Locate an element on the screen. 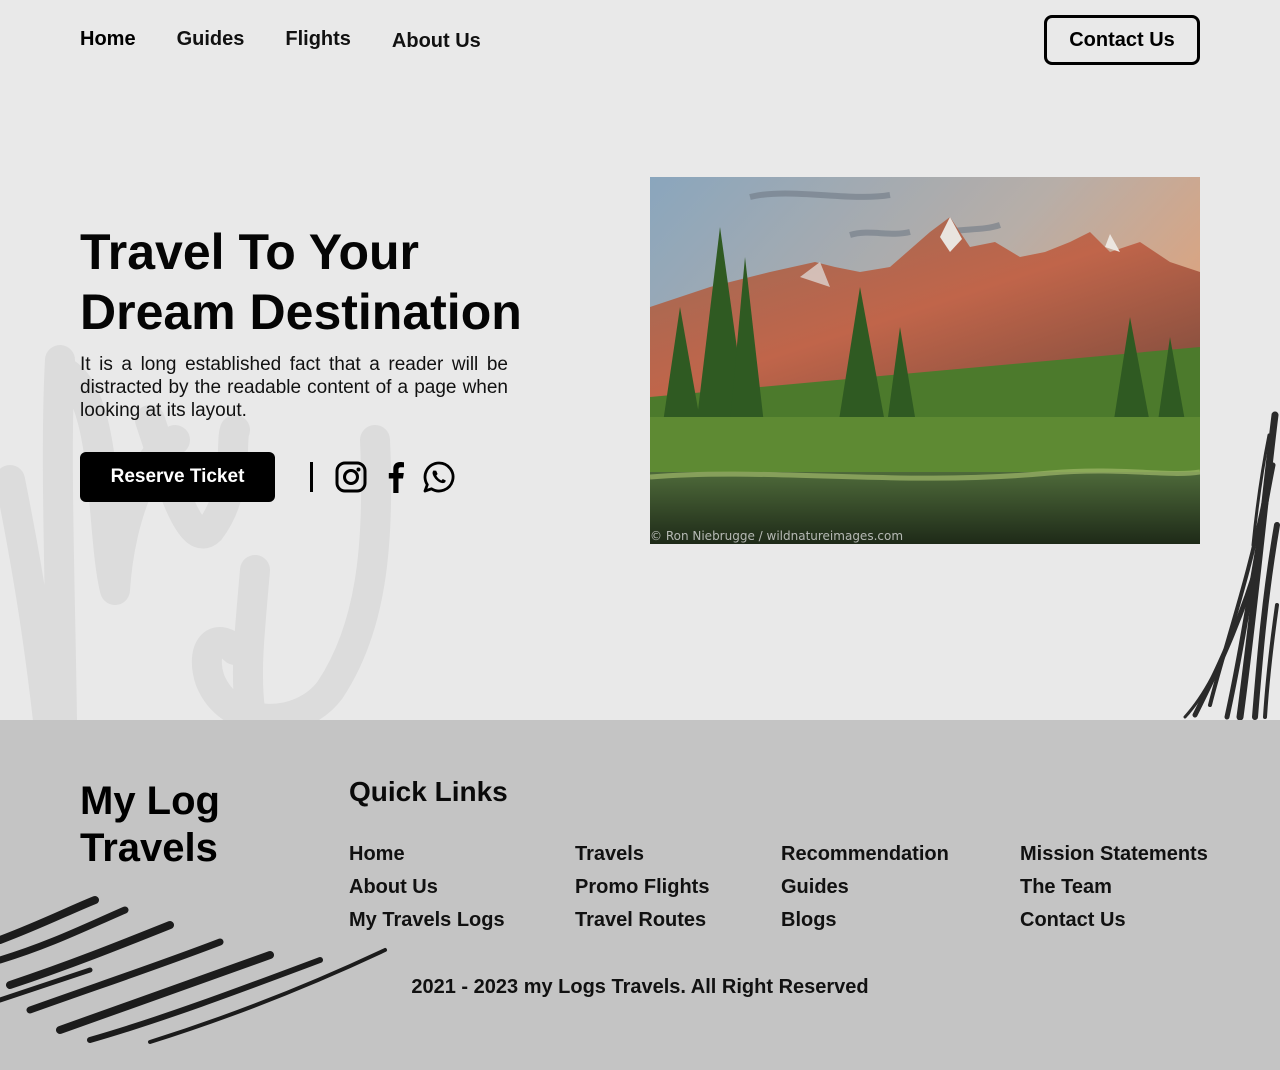 This screenshot has height=1070, width=1280. footer-link-my-travels-logs: My Travels Logs is located at coordinates (427, 920).